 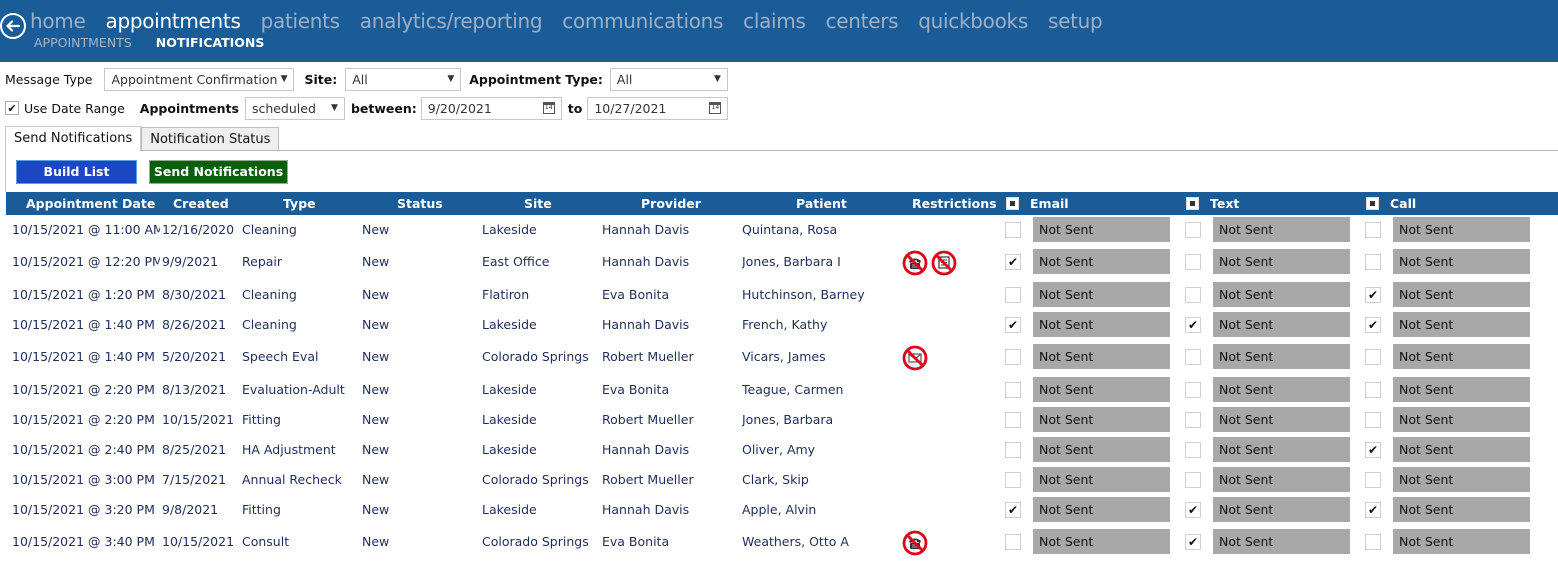 I want to click on site-select: All ▼, so click(x=403, y=79).